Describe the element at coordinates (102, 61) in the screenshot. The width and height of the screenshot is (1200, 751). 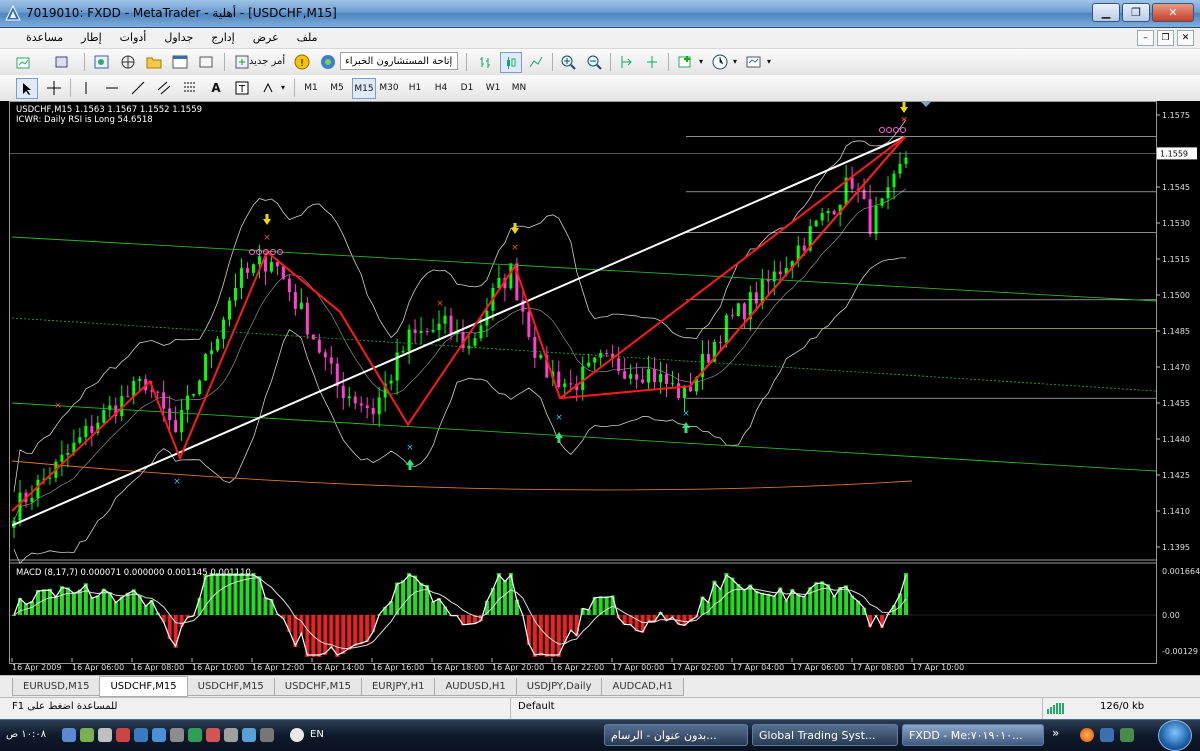
I see `market-watch-icon` at that location.